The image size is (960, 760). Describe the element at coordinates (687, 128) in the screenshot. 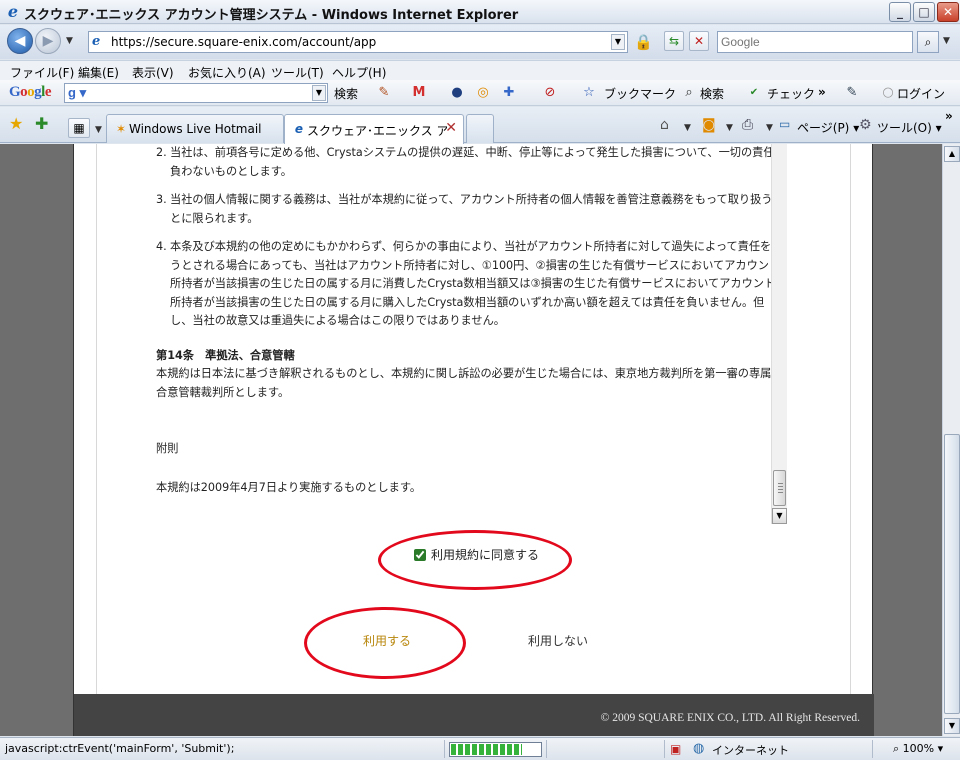

I see `home-dropdown-icon: ▼` at that location.